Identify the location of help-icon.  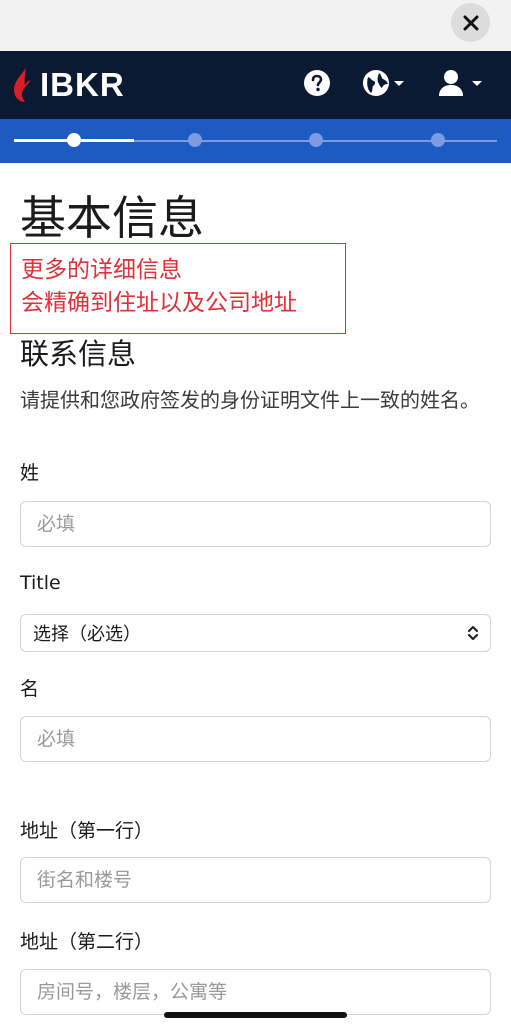
(317, 83).